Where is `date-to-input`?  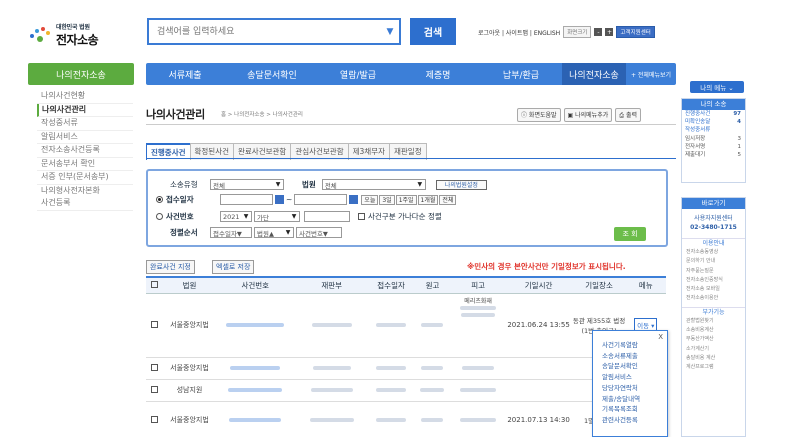 date-to-input is located at coordinates (321, 199).